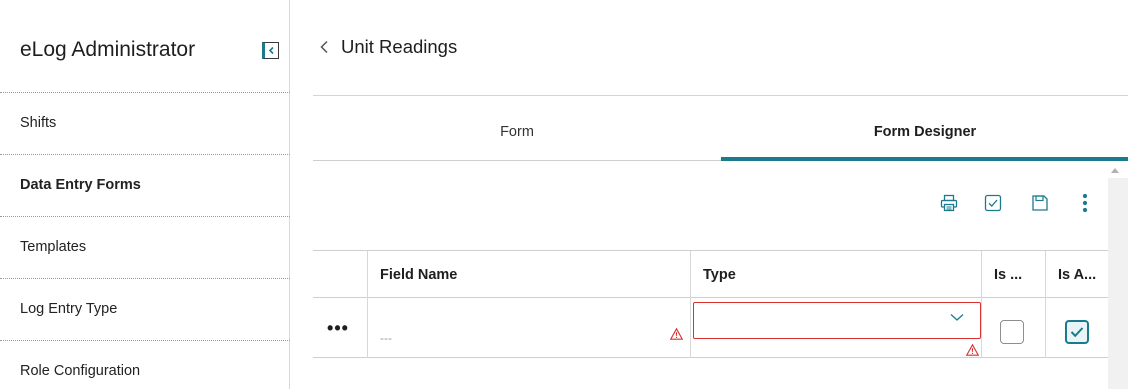 The height and width of the screenshot is (389, 1128). I want to click on tab-label: Form Designer, so click(925, 132).